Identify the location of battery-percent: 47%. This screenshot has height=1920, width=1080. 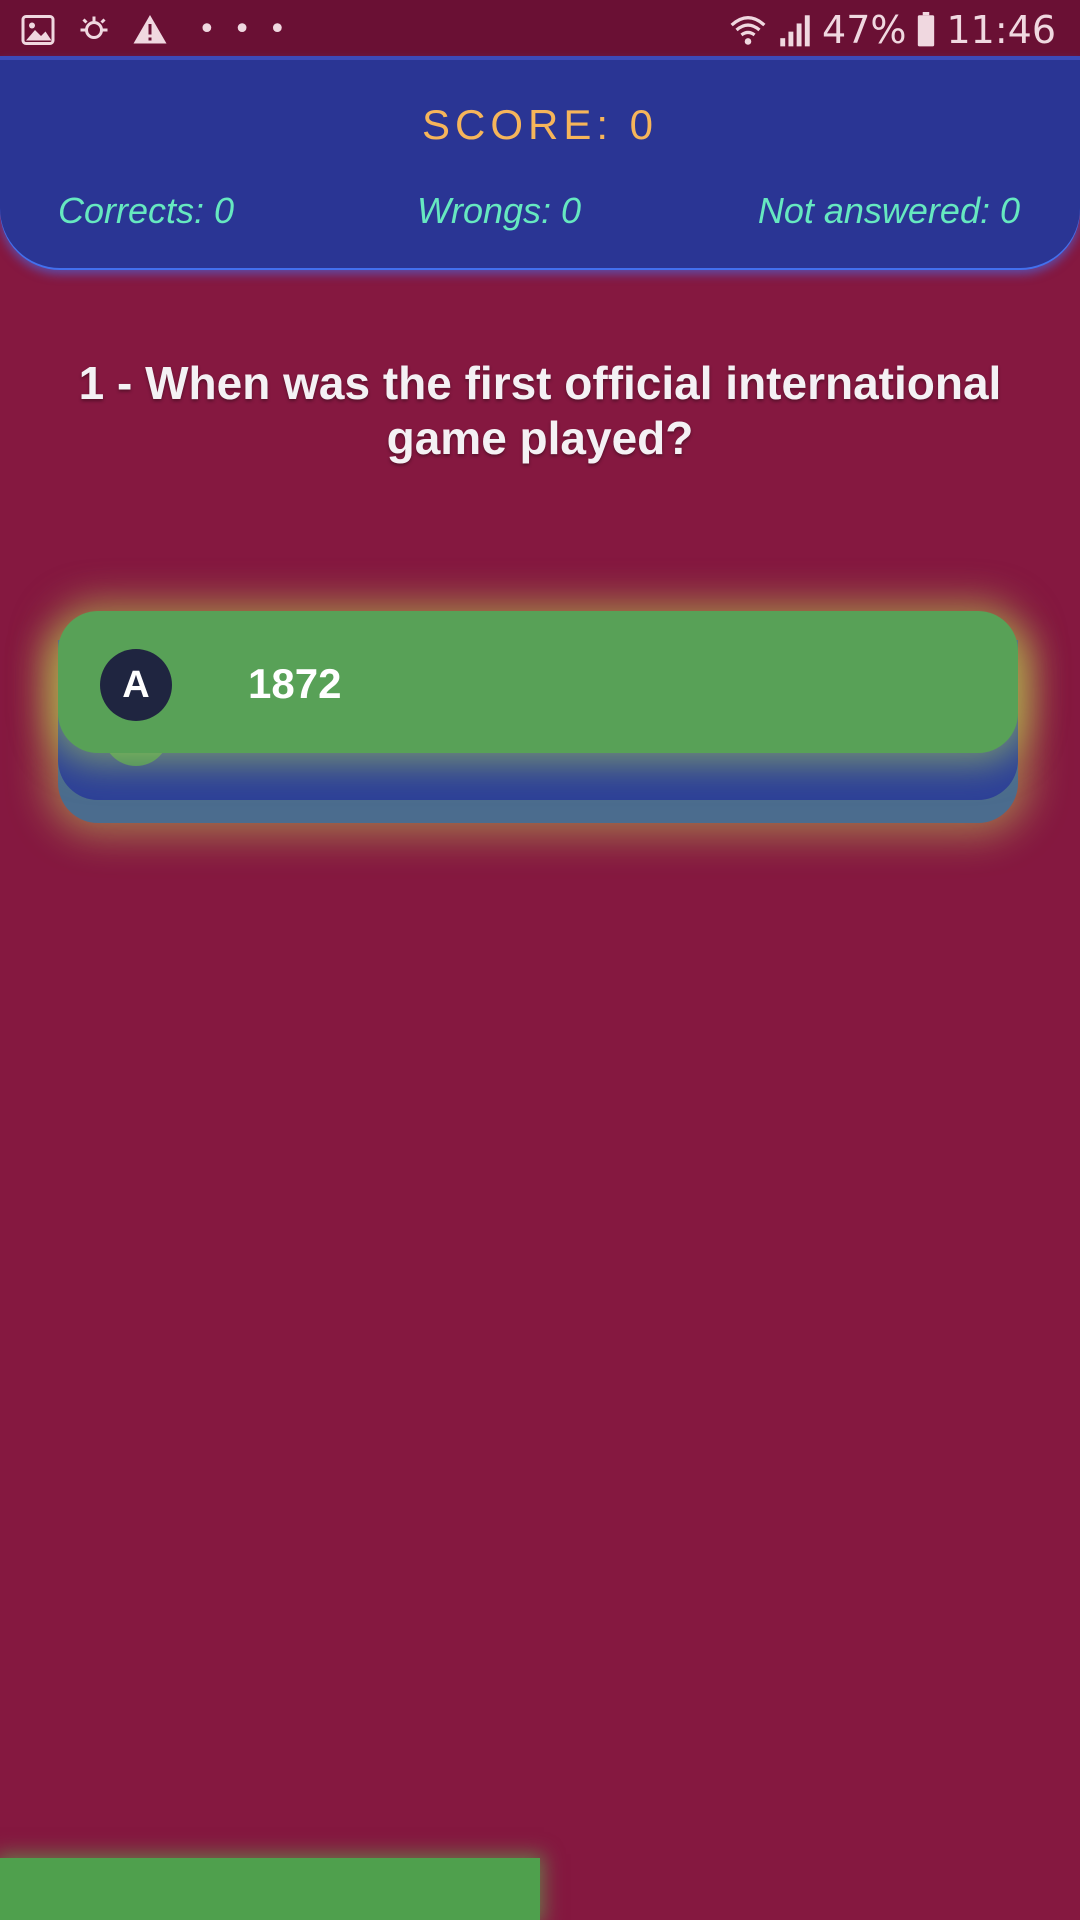
(864, 30).